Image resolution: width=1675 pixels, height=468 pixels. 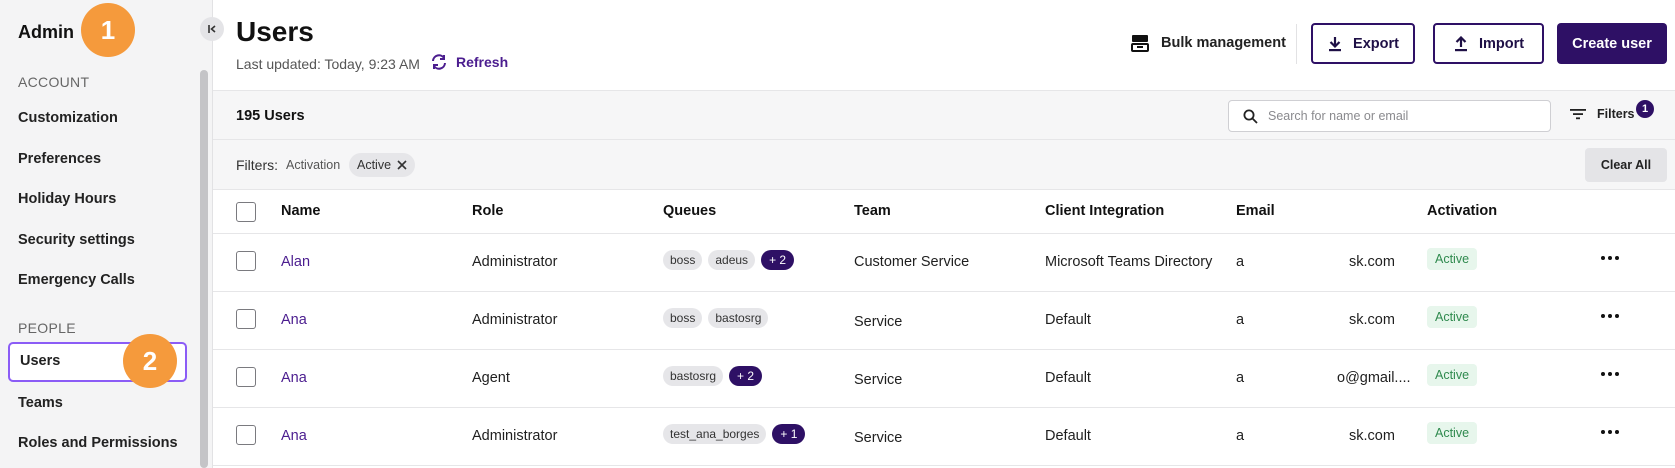 I want to click on upload-icon, so click(x=1460, y=43).